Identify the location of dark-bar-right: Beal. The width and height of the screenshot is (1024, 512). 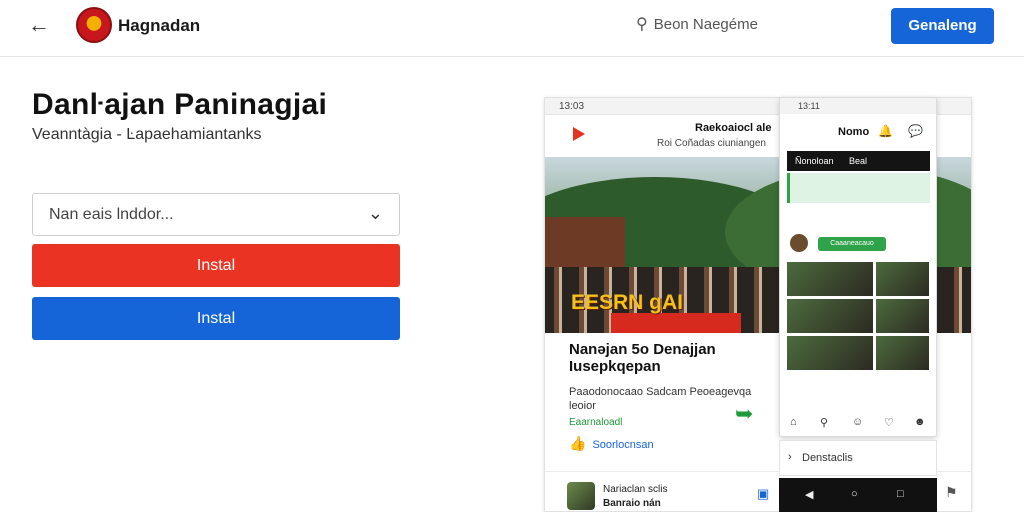
(858, 161).